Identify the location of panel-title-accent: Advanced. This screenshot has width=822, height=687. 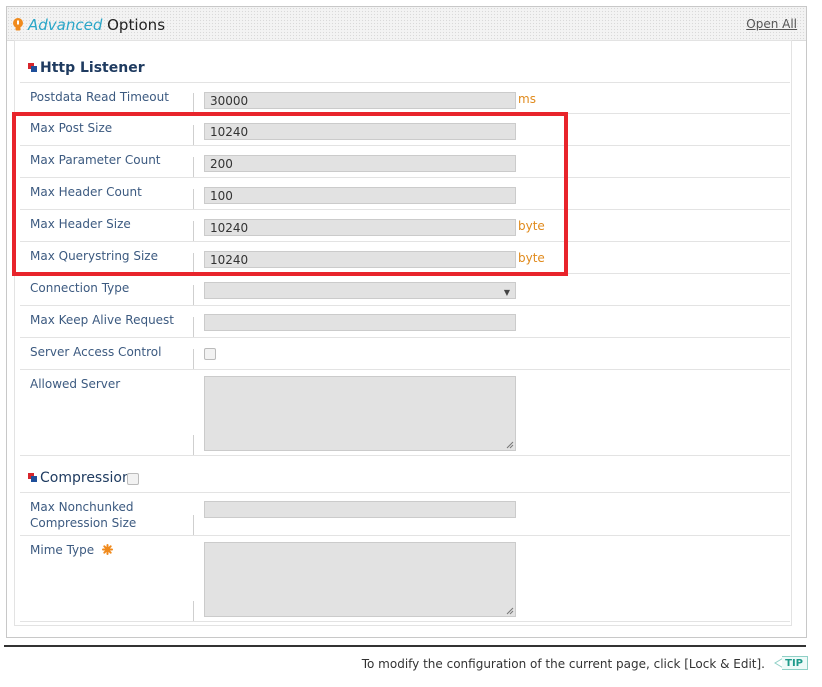
(65, 25).